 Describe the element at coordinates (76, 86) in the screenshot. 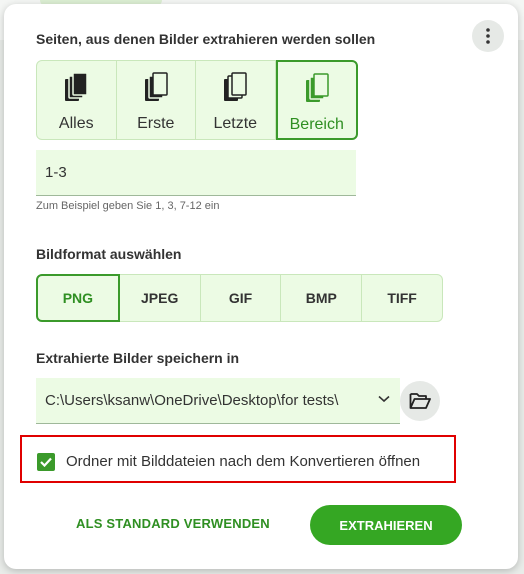

I see `all-pages-icon` at that location.